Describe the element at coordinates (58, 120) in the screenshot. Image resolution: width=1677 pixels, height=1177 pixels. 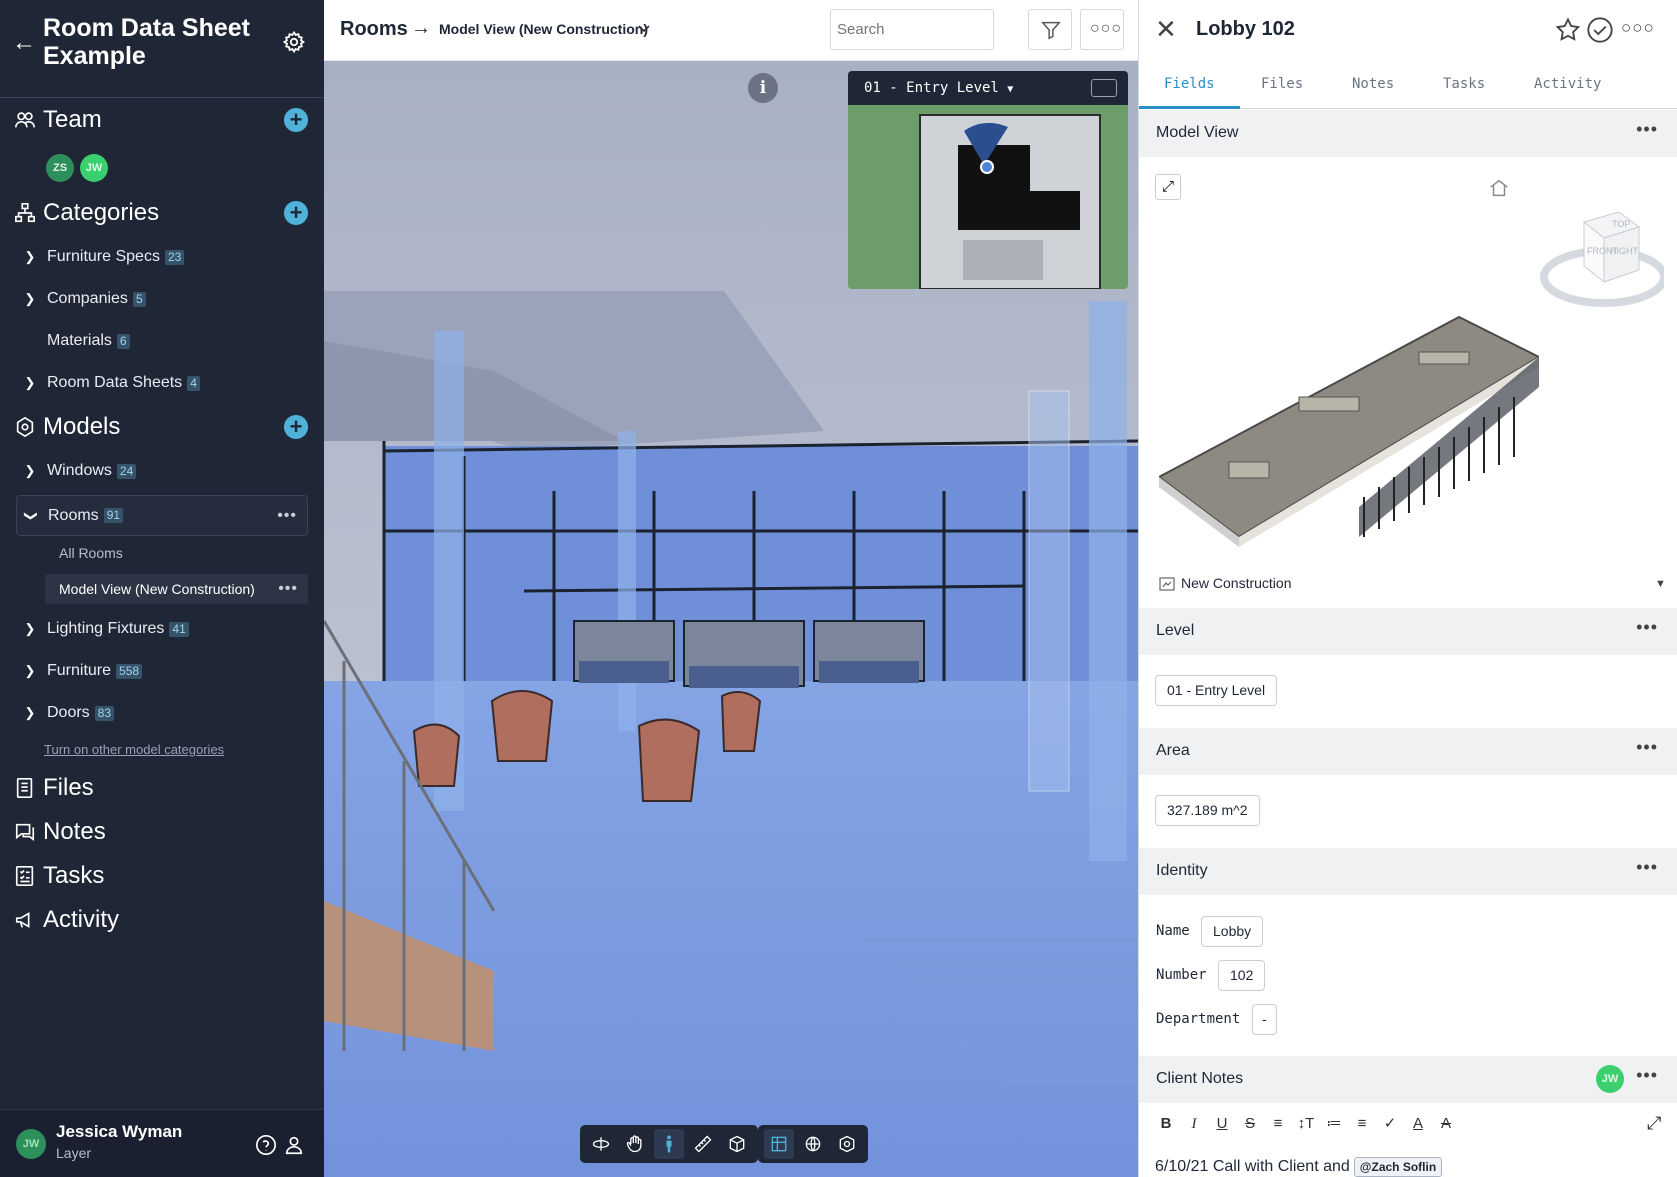
I see `section-team: Team` at that location.